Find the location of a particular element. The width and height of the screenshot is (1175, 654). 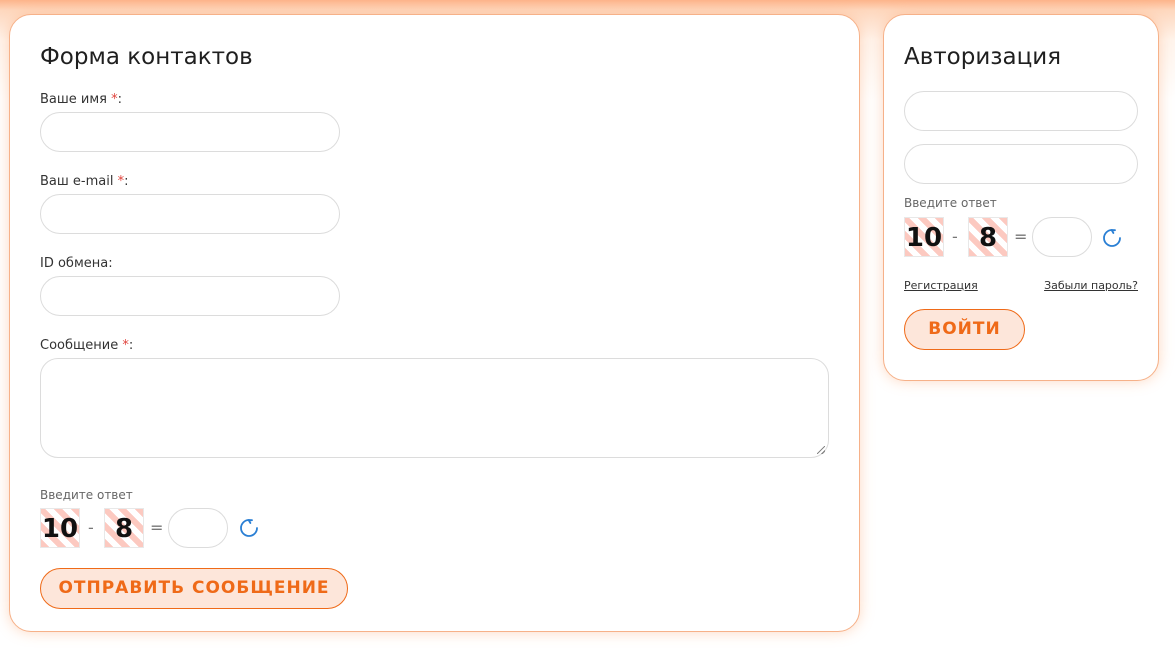

captcha-operator: - is located at coordinates (91, 527).